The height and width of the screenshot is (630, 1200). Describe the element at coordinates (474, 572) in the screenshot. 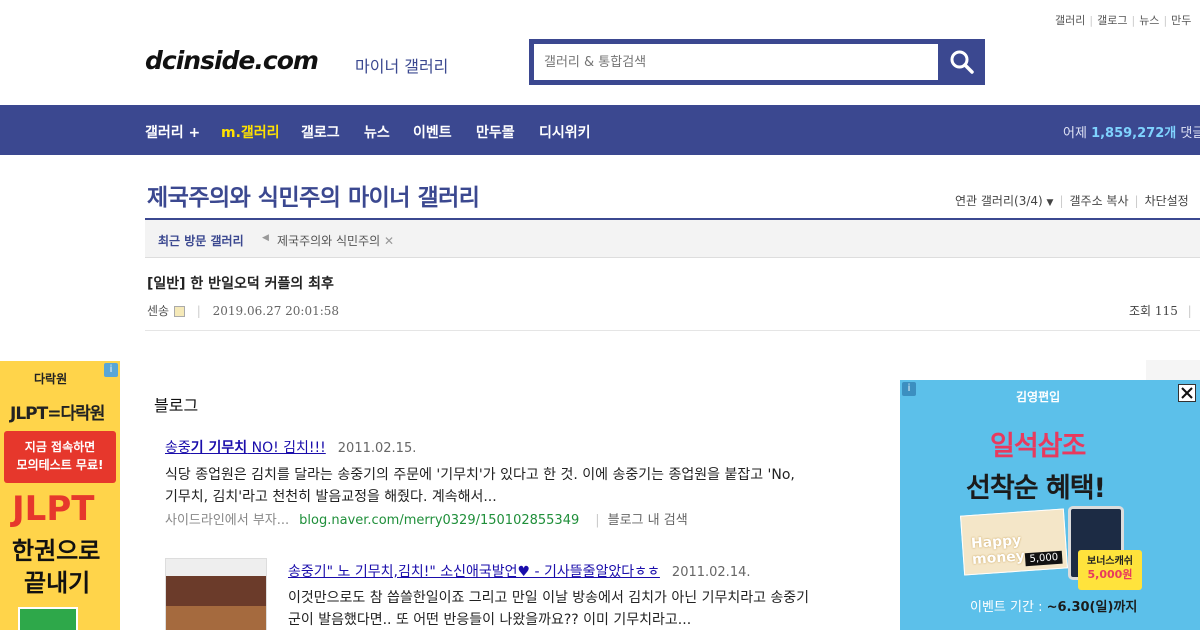

I see `blog-result-2-title: 송중기" 노 기무치,김치!" 소신애국발언♥ - 기사뜰줄알았다ㅎㅎ` at that location.